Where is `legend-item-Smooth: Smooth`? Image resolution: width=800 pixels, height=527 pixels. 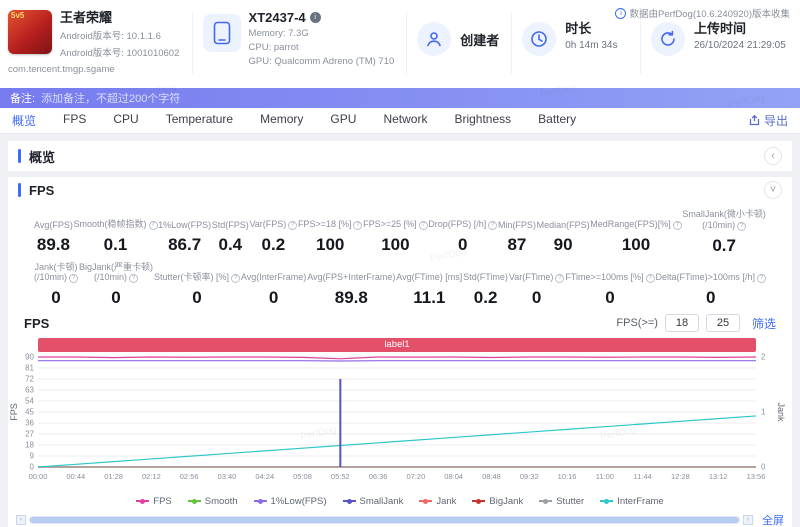 legend-item-Smooth: Smooth is located at coordinates (212, 501).